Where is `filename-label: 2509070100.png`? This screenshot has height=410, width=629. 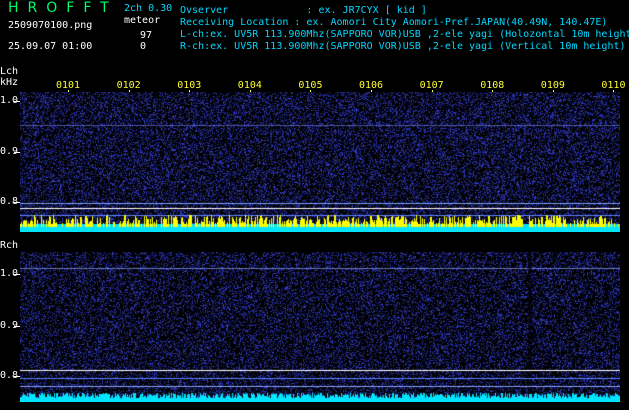 filename-label: 2509070100.png is located at coordinates (50, 25).